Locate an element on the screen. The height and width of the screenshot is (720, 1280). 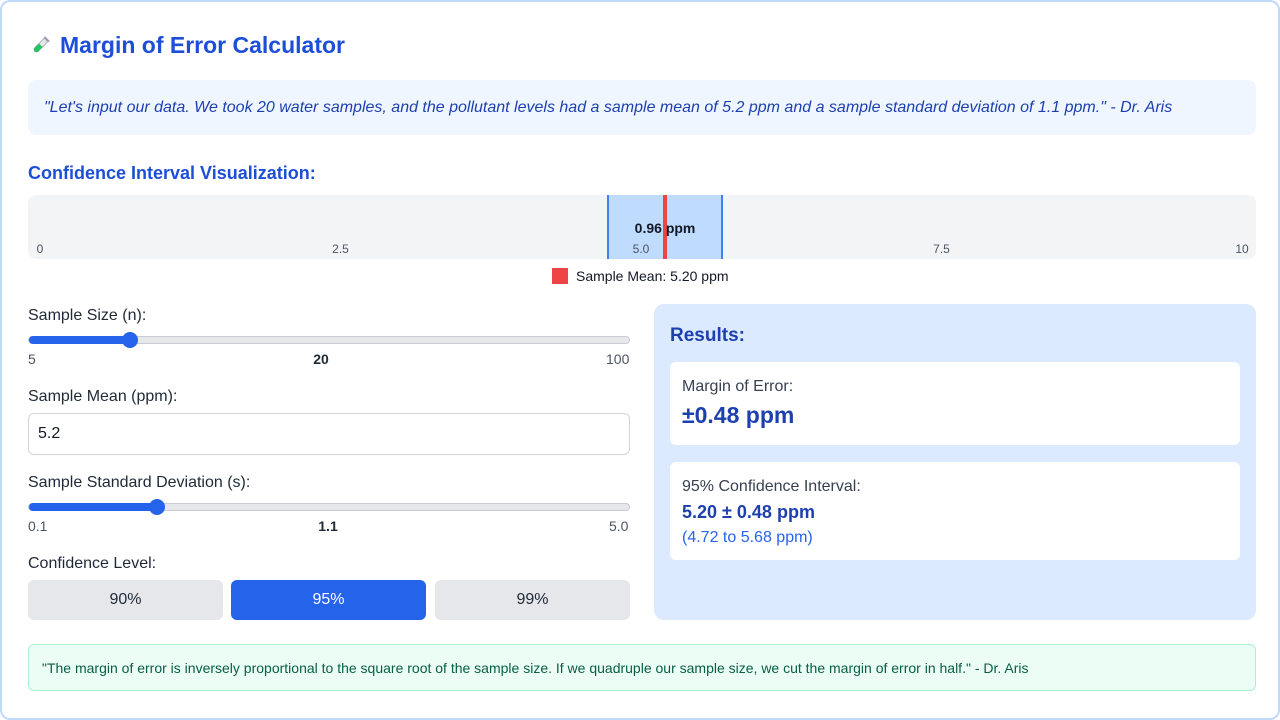
slider-min-label: 5 is located at coordinates (32, 359).